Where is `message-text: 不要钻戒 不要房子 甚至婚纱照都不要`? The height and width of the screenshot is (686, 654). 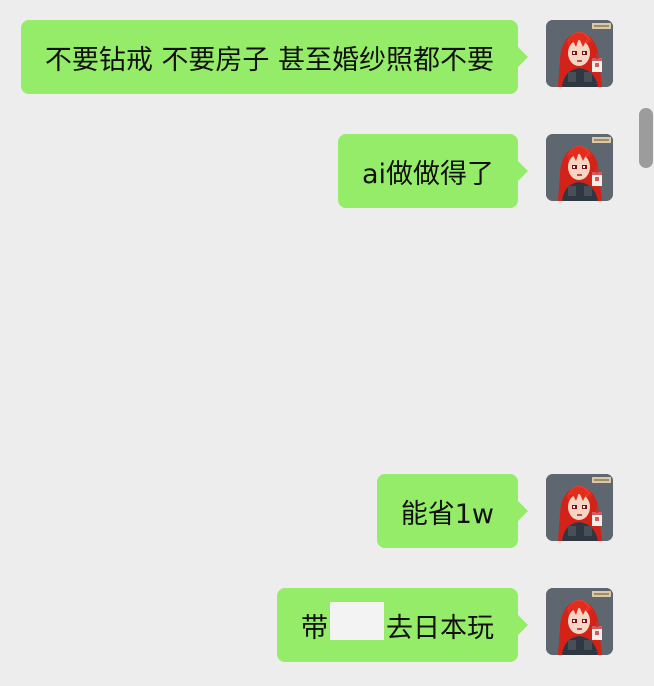 message-text: 不要钻戒 不要房子 甚至婚纱照都不要 is located at coordinates (269, 60).